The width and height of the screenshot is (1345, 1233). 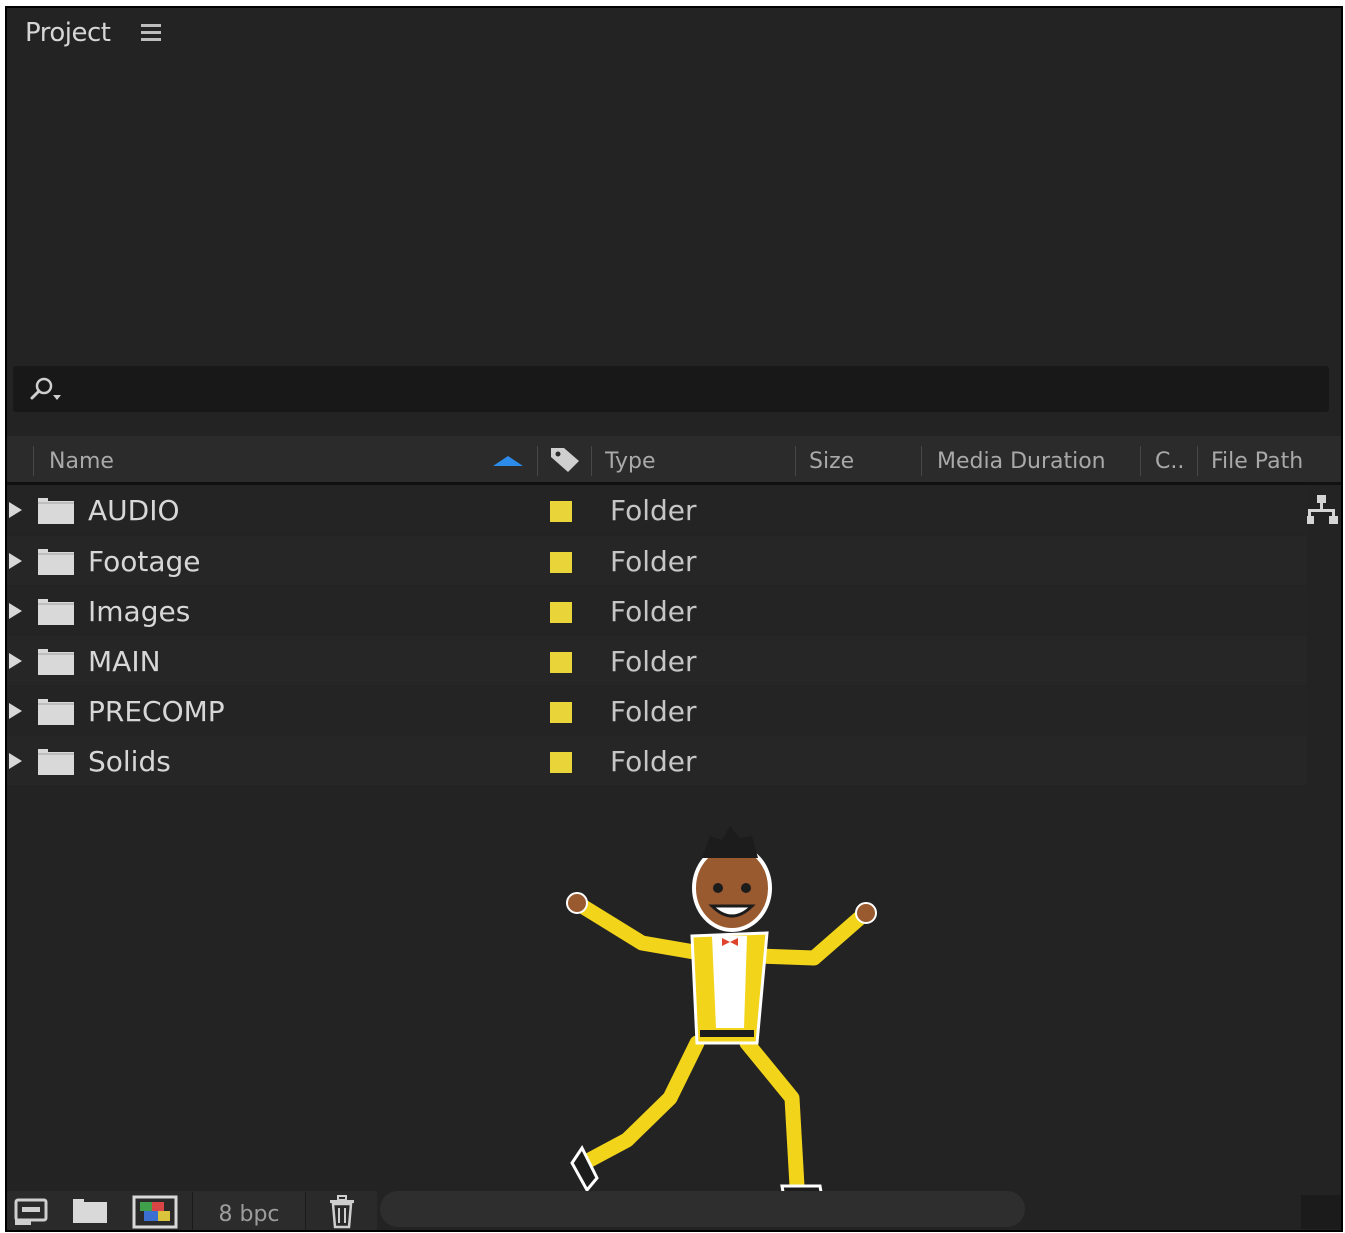 I want to click on resize-corner, so click(x=1321, y=1212).